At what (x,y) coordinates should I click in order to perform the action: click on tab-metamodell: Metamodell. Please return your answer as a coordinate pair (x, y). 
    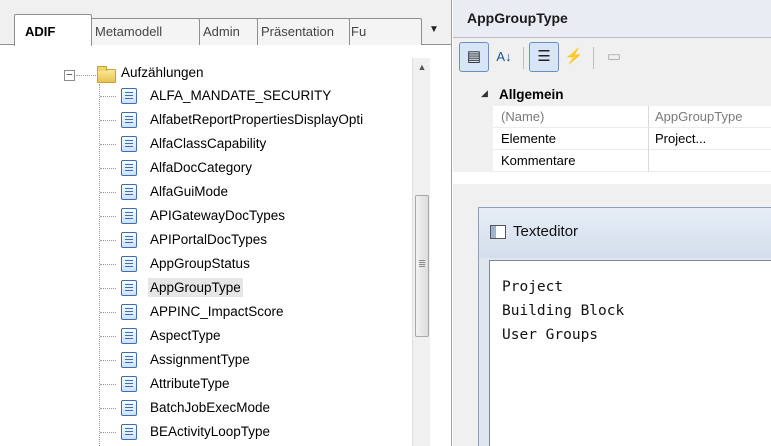
    Looking at the image, I should click on (144, 31).